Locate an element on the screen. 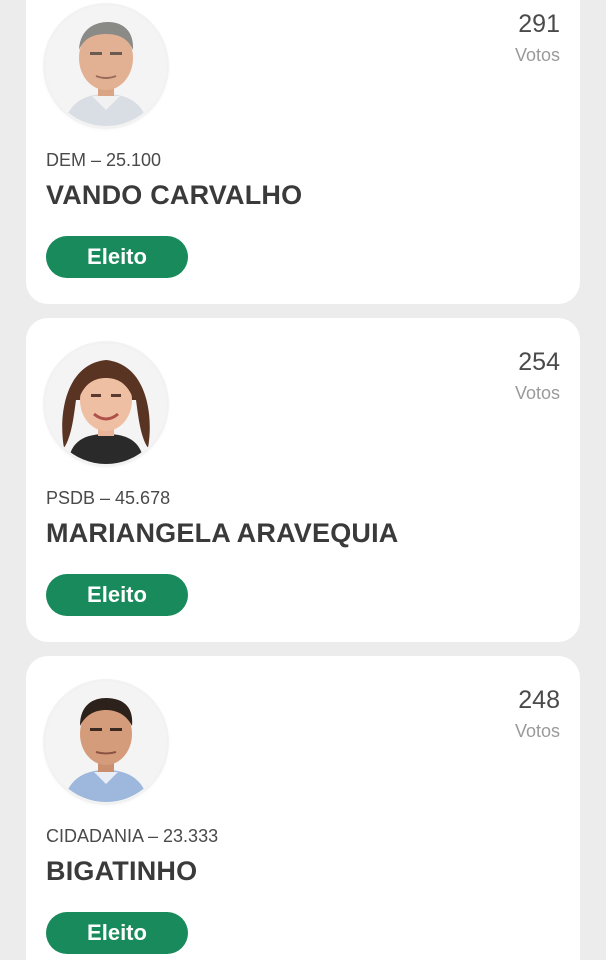 This screenshot has height=960, width=606. vote-tally: 254 Votos is located at coordinates (537, 376).